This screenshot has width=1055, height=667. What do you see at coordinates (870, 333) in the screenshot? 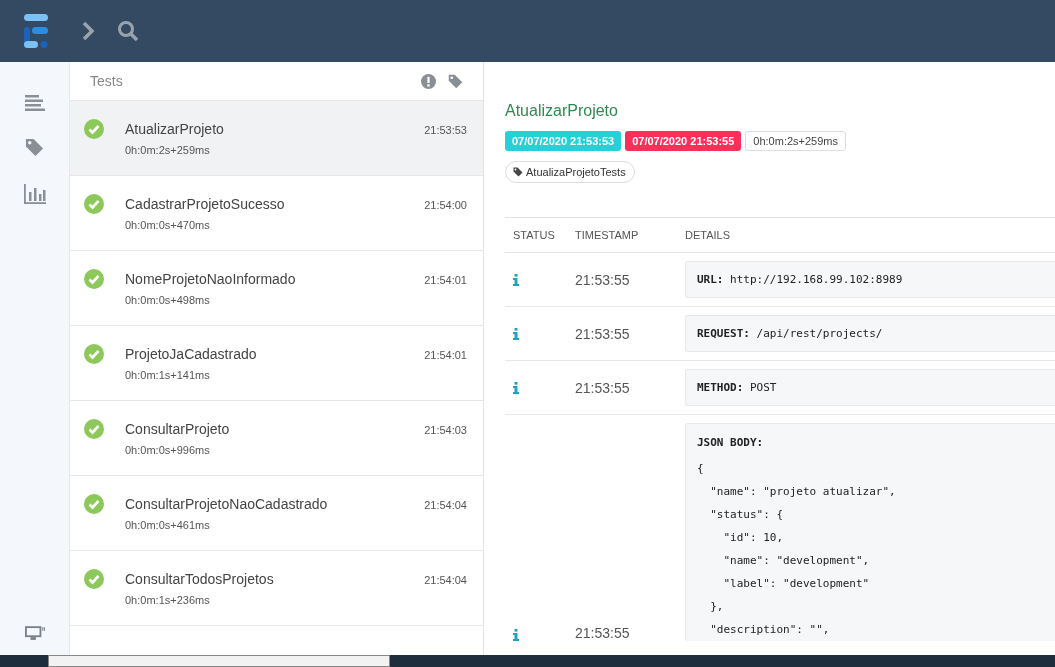
I see `log-detail: REQUEST: /api/rest/projects/` at bounding box center [870, 333].